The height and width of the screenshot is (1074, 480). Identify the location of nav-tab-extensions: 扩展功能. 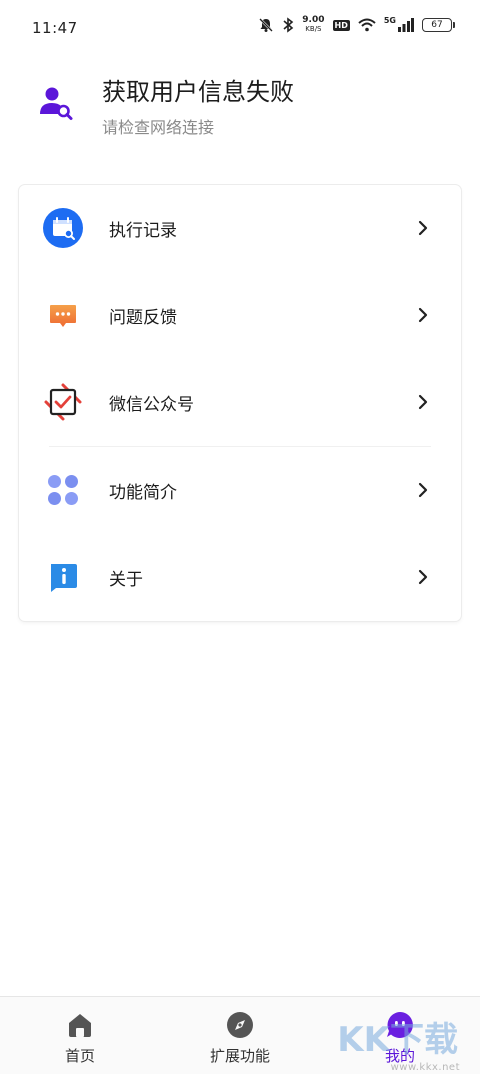
(240, 1035).